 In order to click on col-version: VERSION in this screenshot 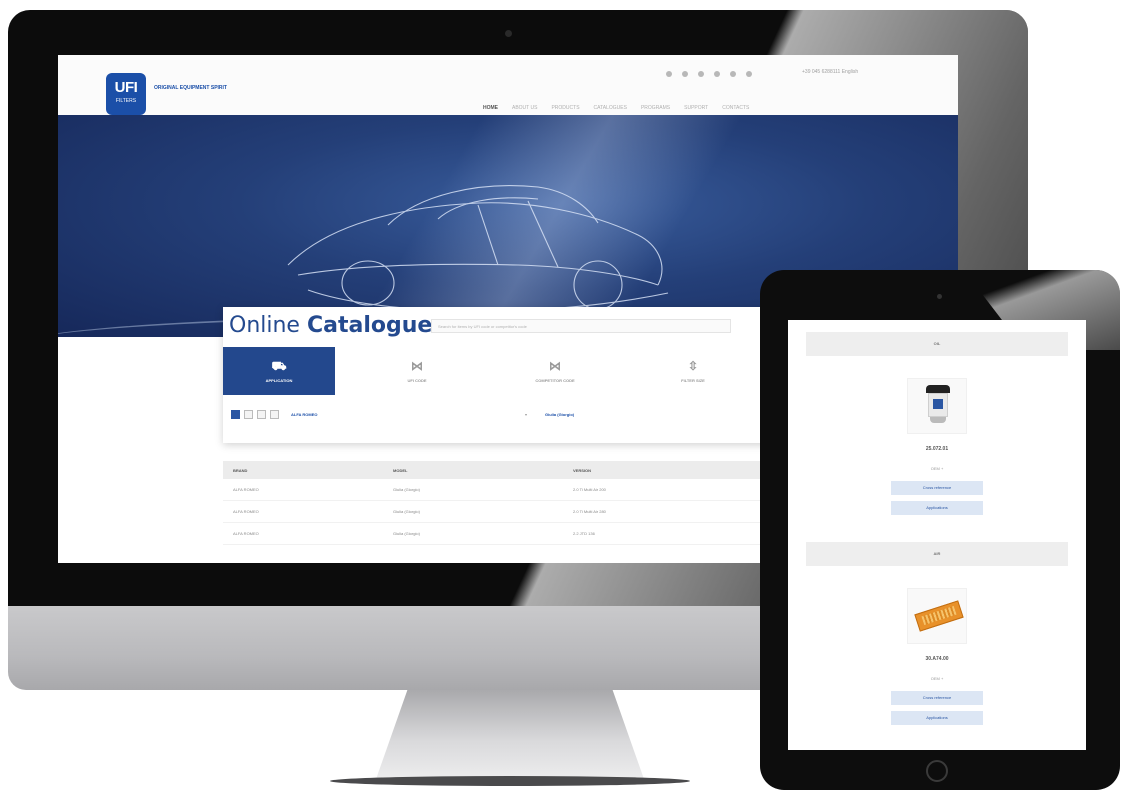, I will do `click(673, 470)`.